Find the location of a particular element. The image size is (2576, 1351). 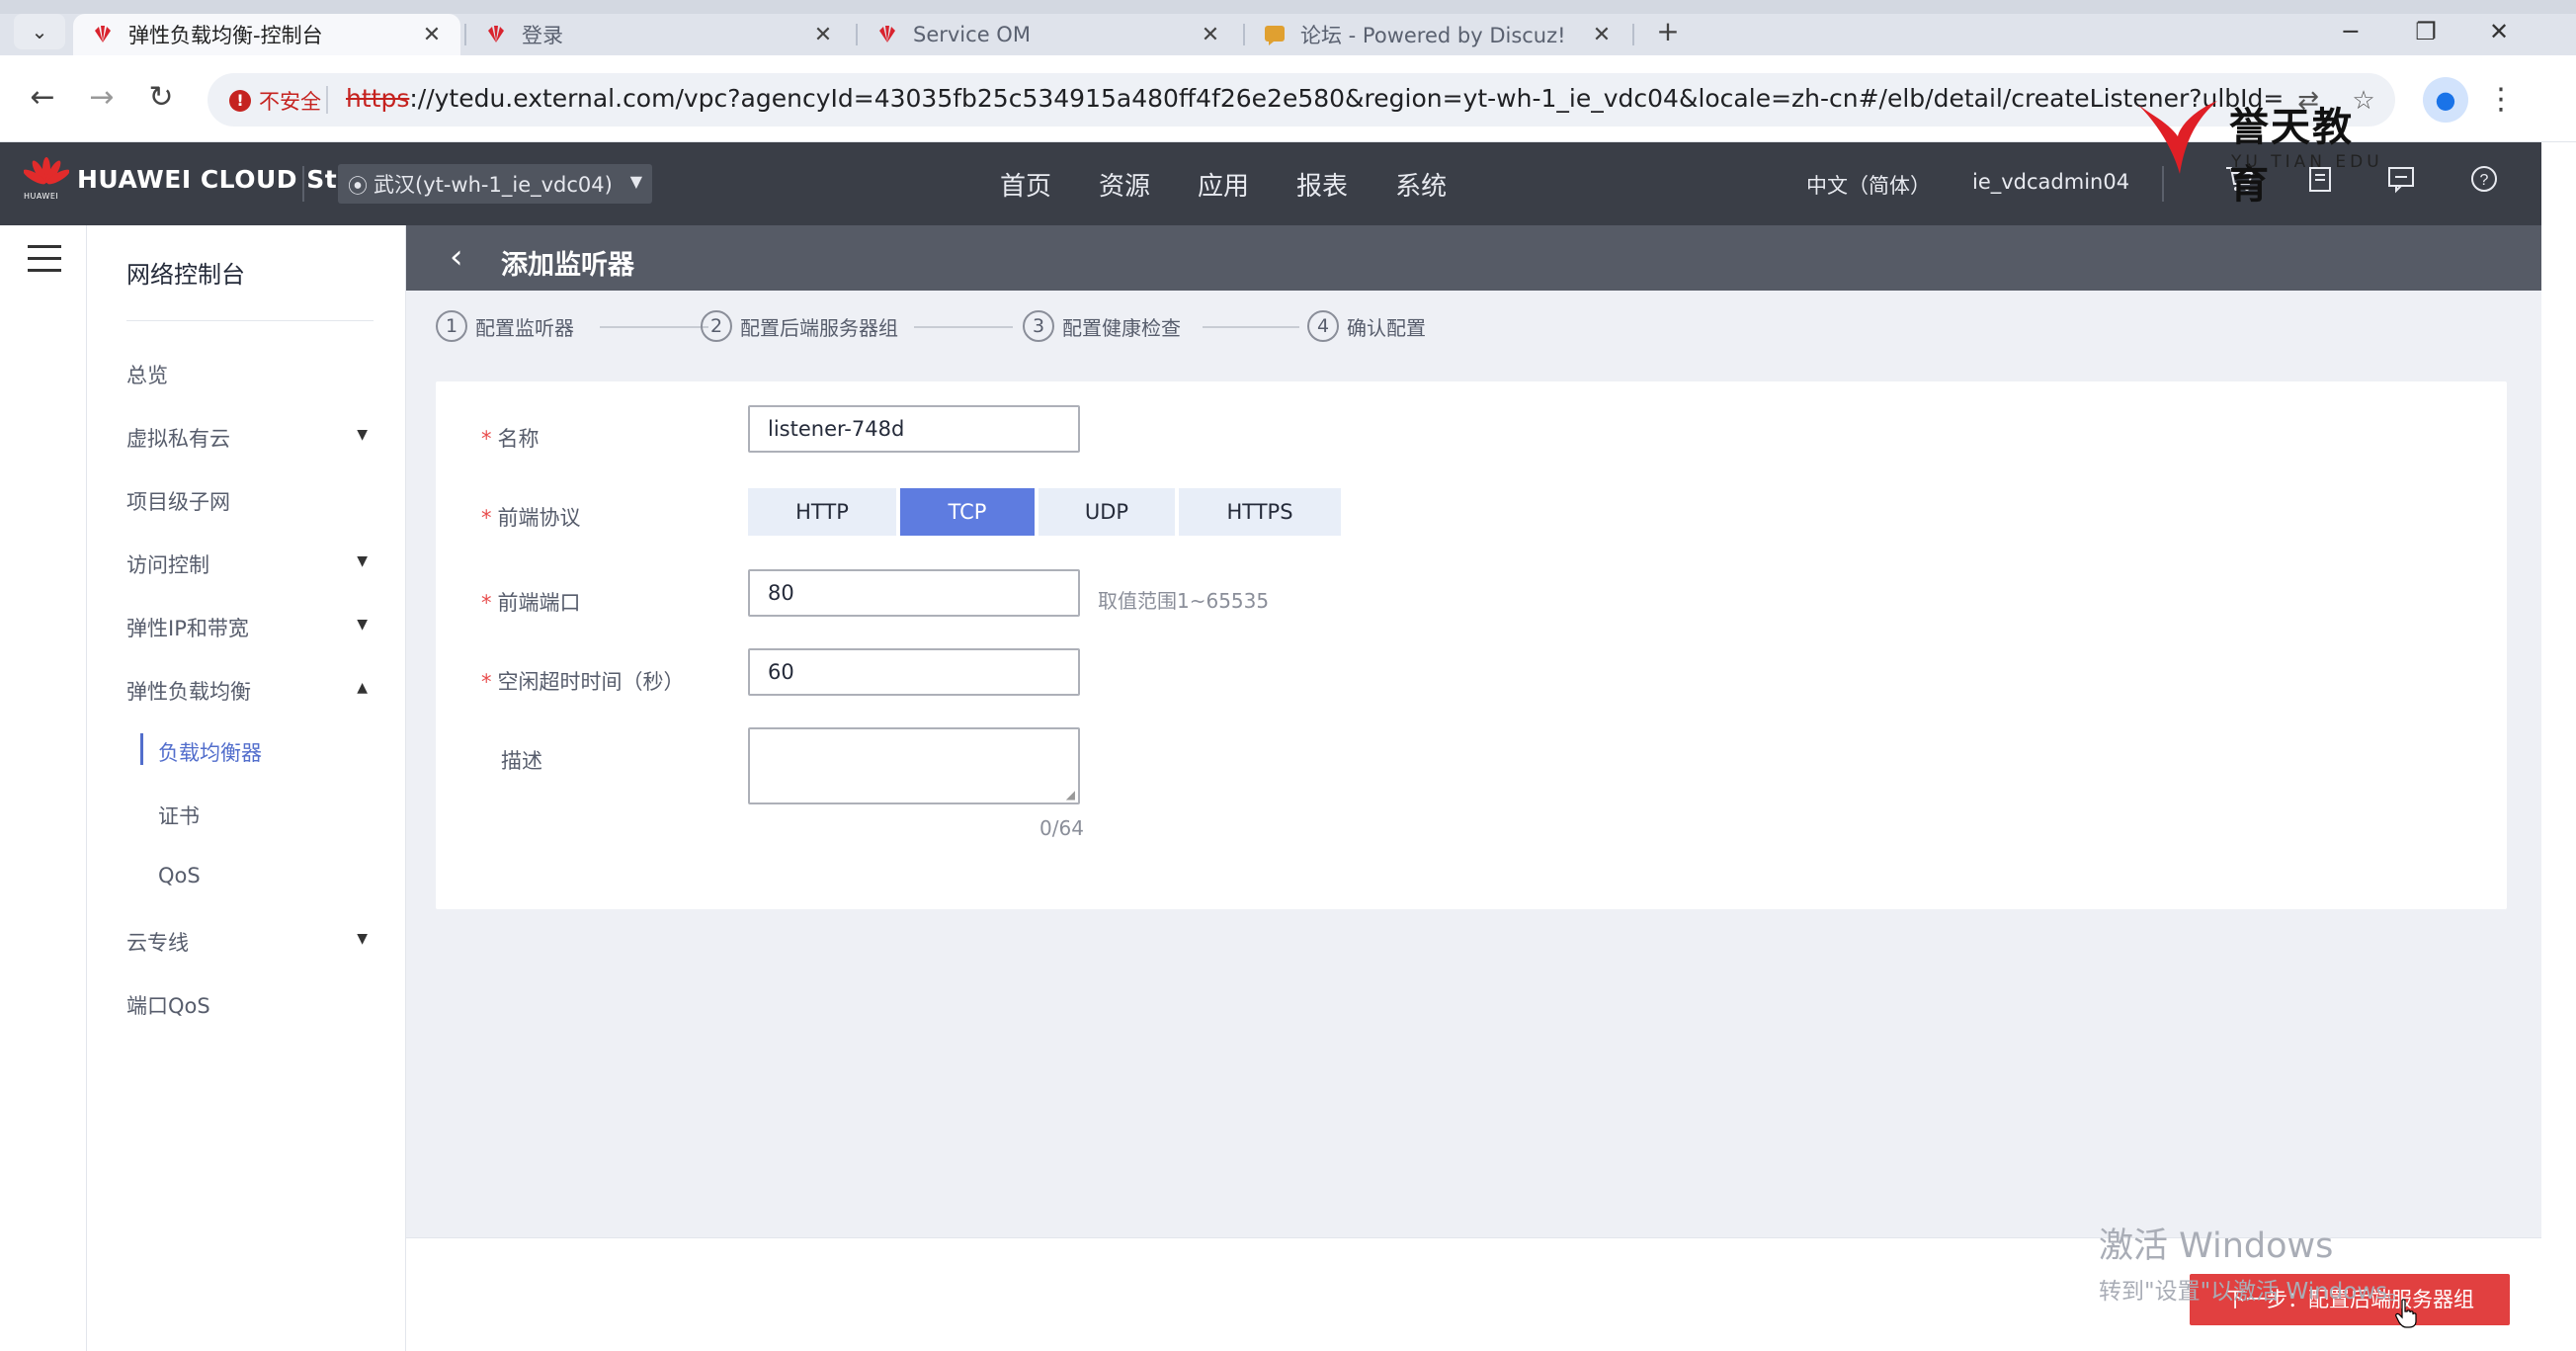

huawei-favicon-icon is located at coordinates (496, 34).